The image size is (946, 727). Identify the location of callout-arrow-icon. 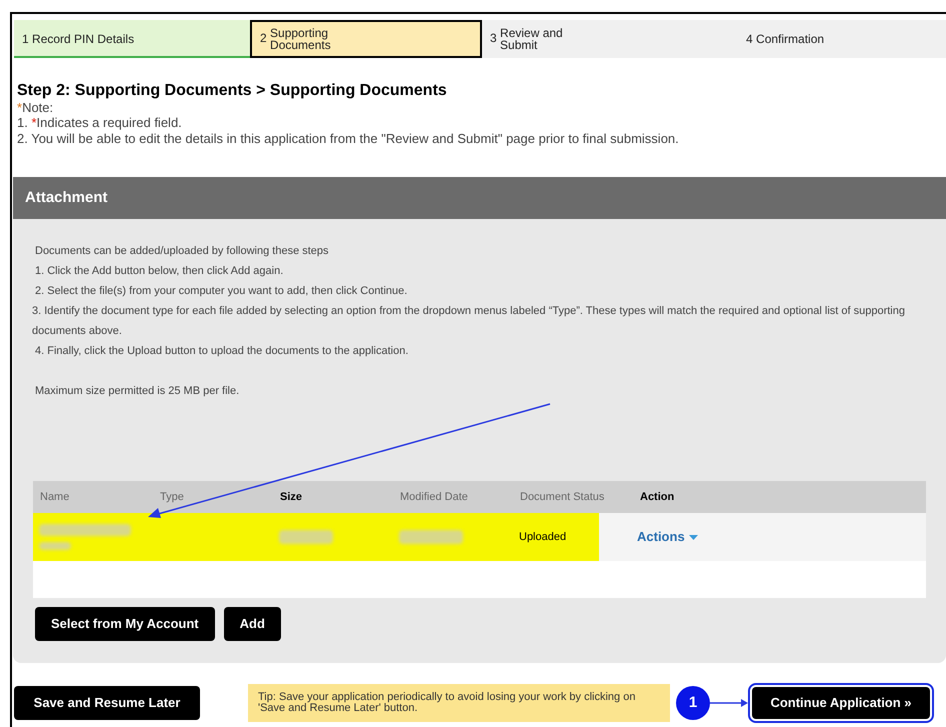
(729, 703).